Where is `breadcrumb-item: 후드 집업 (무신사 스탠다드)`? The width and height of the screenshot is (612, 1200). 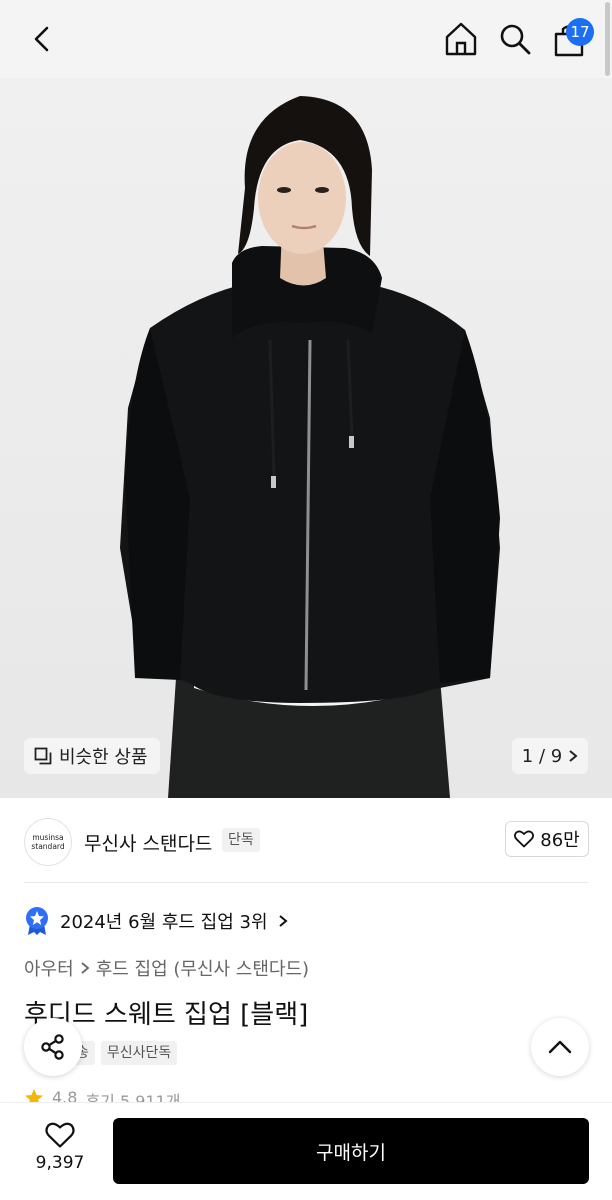 breadcrumb-item: 후드 집업 (무신사 스탠다드) is located at coordinates (202, 968).